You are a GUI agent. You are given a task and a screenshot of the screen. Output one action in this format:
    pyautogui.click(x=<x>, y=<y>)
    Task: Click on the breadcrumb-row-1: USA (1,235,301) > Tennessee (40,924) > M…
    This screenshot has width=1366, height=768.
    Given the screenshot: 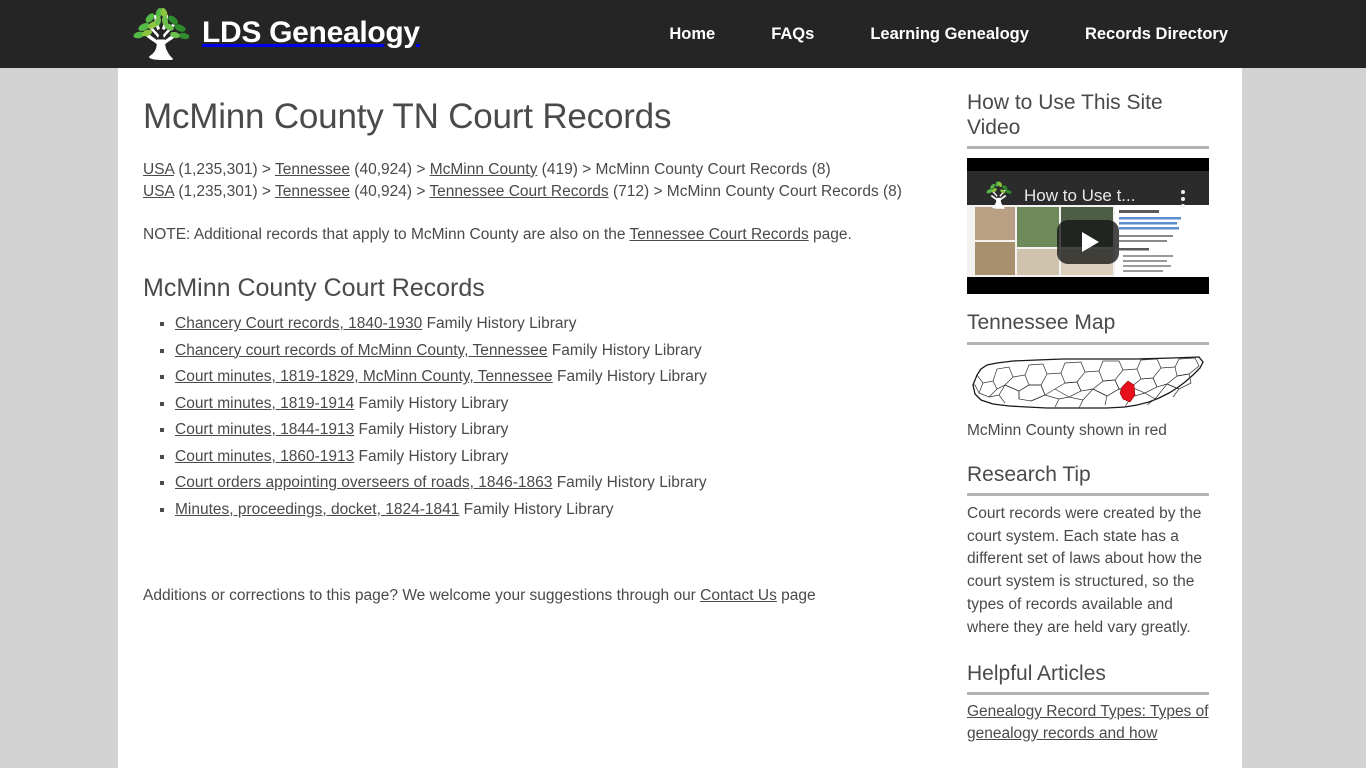 What is the action you would take?
    pyautogui.click(x=538, y=170)
    